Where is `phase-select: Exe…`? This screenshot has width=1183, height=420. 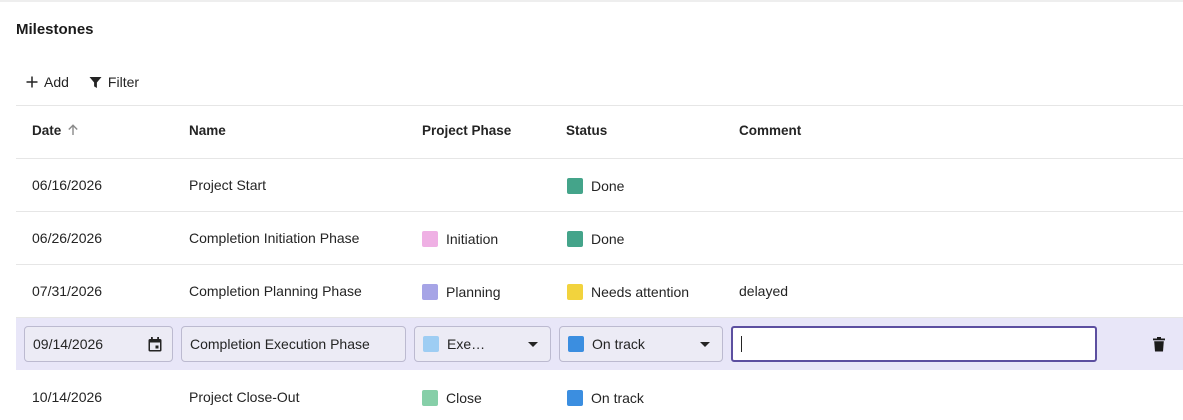
phase-select: Exe… is located at coordinates (482, 344).